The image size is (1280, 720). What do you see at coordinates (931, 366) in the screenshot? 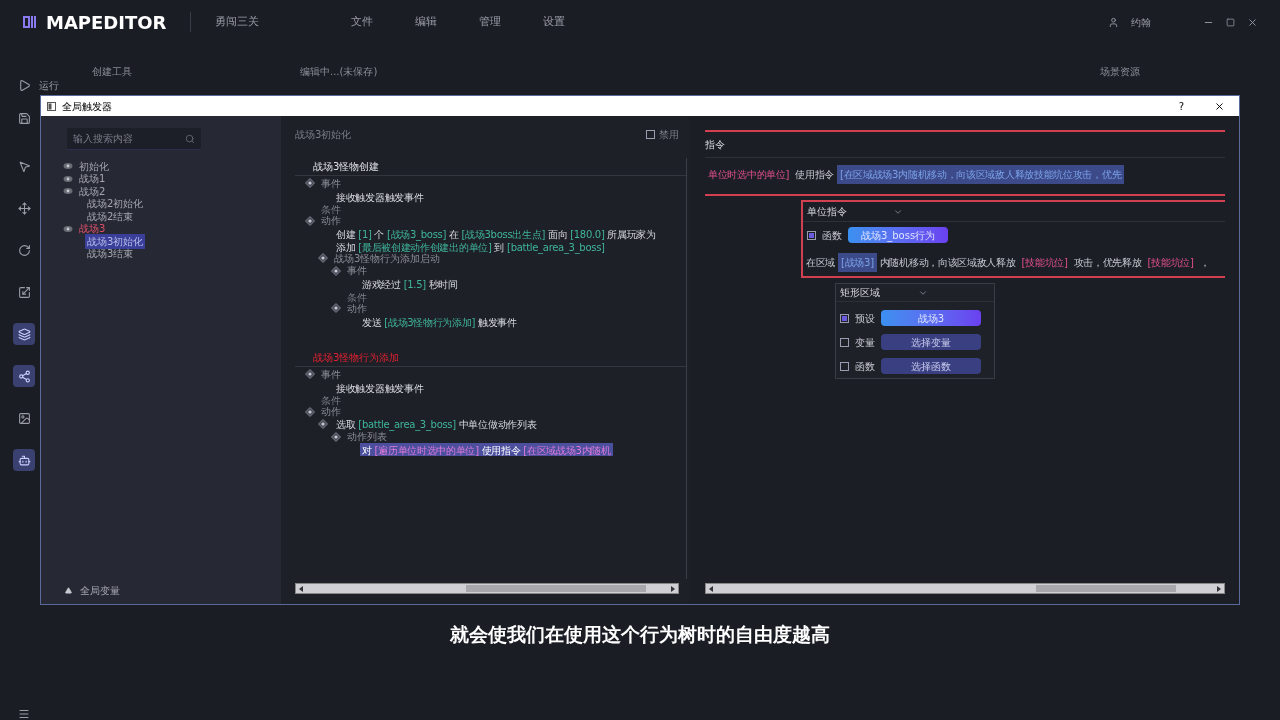
I see `option-button: 选择函数` at bounding box center [931, 366].